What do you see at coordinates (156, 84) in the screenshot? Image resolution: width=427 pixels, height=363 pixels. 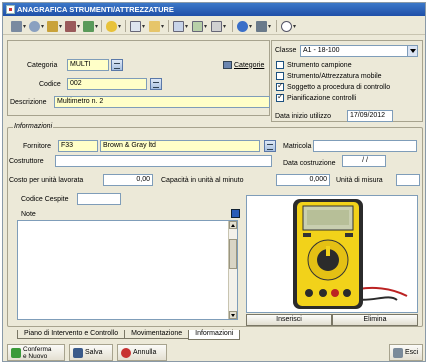 I see `codice-lookup-button` at bounding box center [156, 84].